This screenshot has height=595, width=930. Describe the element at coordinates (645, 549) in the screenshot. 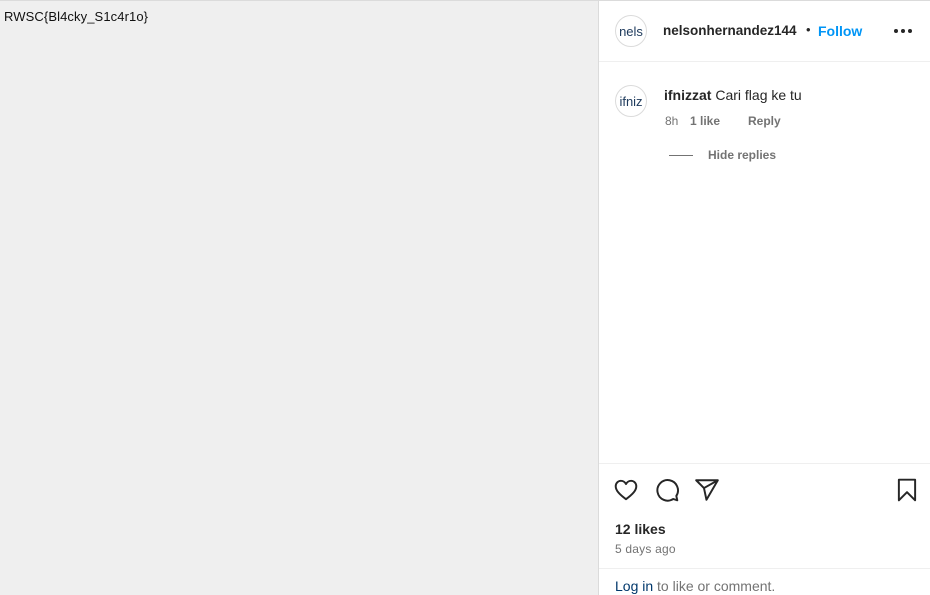

I see `post-time-ago: 5 days ago` at that location.